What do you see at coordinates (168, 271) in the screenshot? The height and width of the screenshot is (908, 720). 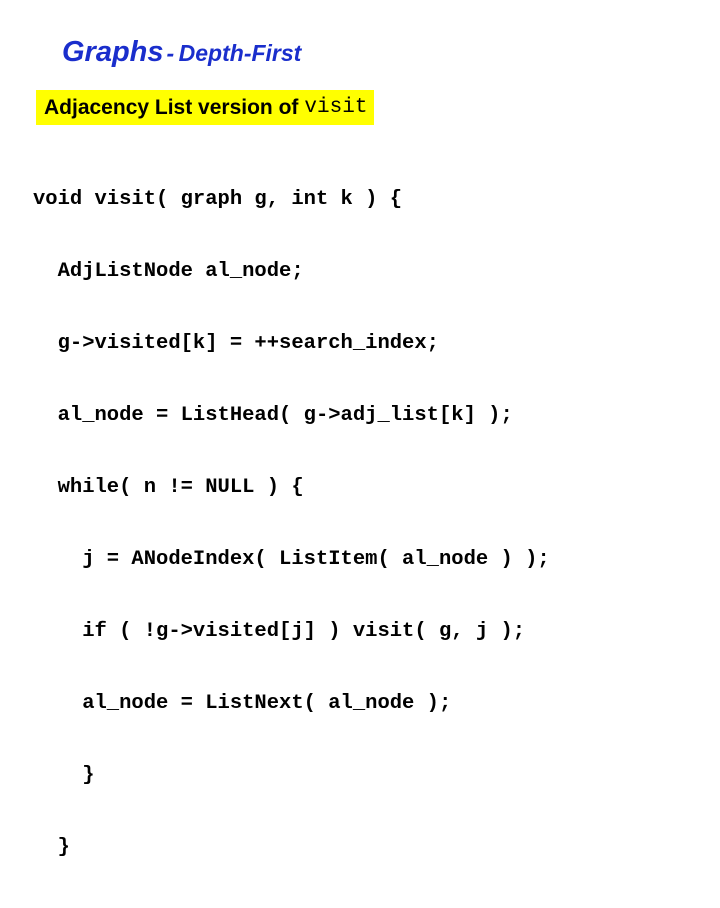 I see `code-line: AdjListNode al_node;` at bounding box center [168, 271].